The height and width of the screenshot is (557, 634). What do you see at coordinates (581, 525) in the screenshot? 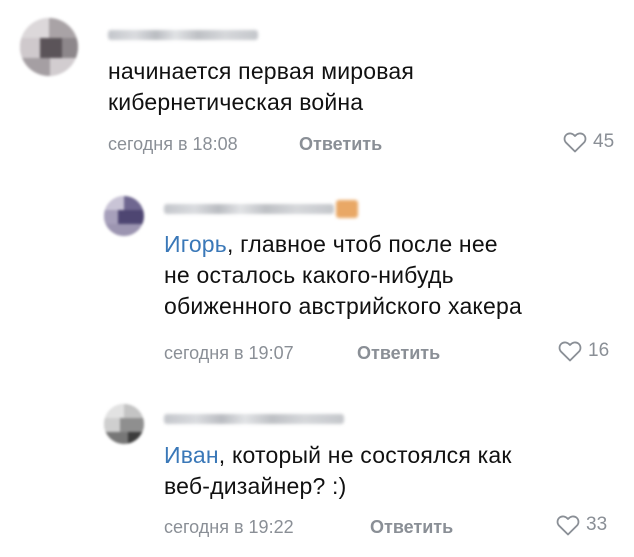
I see `like-button: 33` at bounding box center [581, 525].